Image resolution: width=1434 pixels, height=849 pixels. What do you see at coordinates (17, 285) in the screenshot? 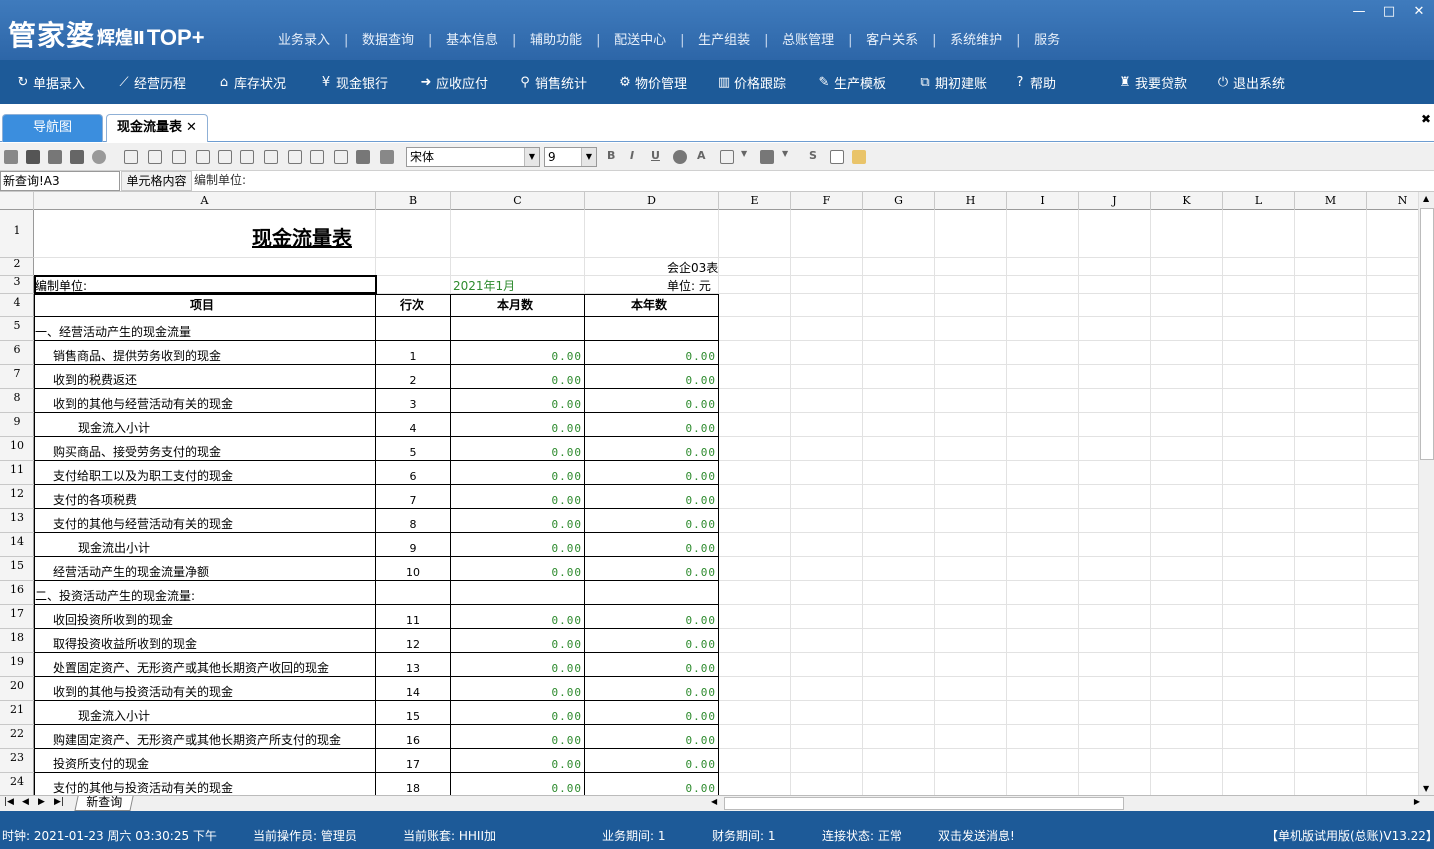
I see `row-header-3: 3` at bounding box center [17, 285].